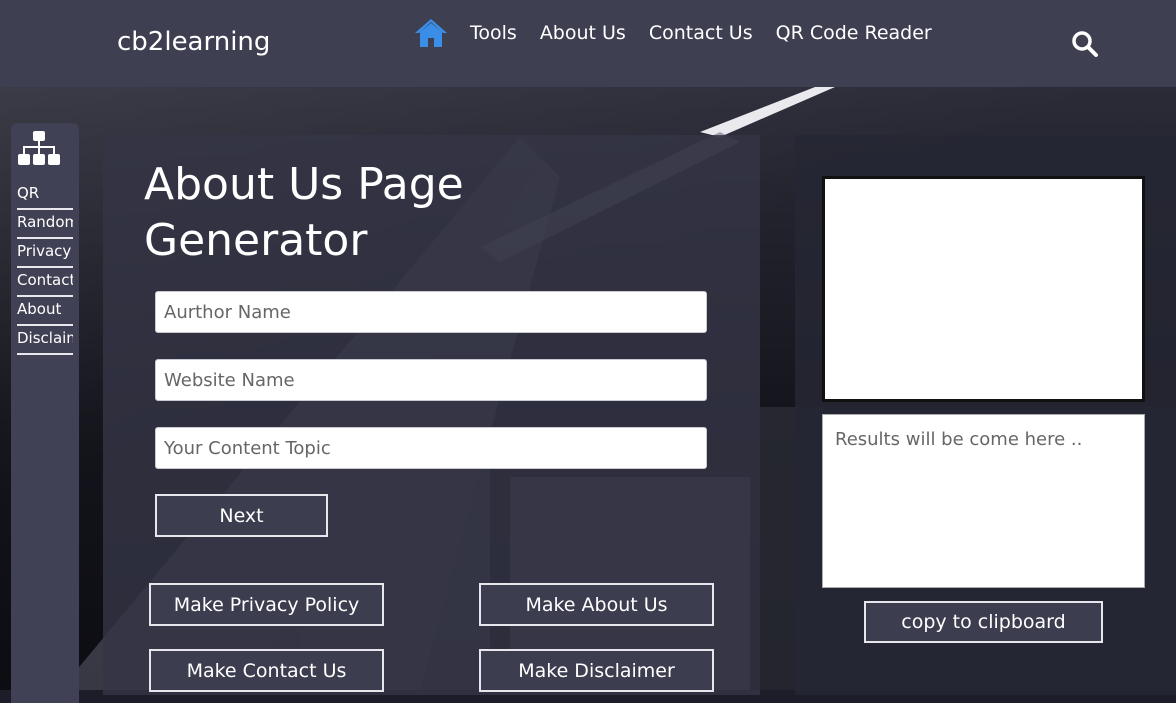 Image resolution: width=1176 pixels, height=703 pixels. I want to click on search-icon, so click(1085, 44).